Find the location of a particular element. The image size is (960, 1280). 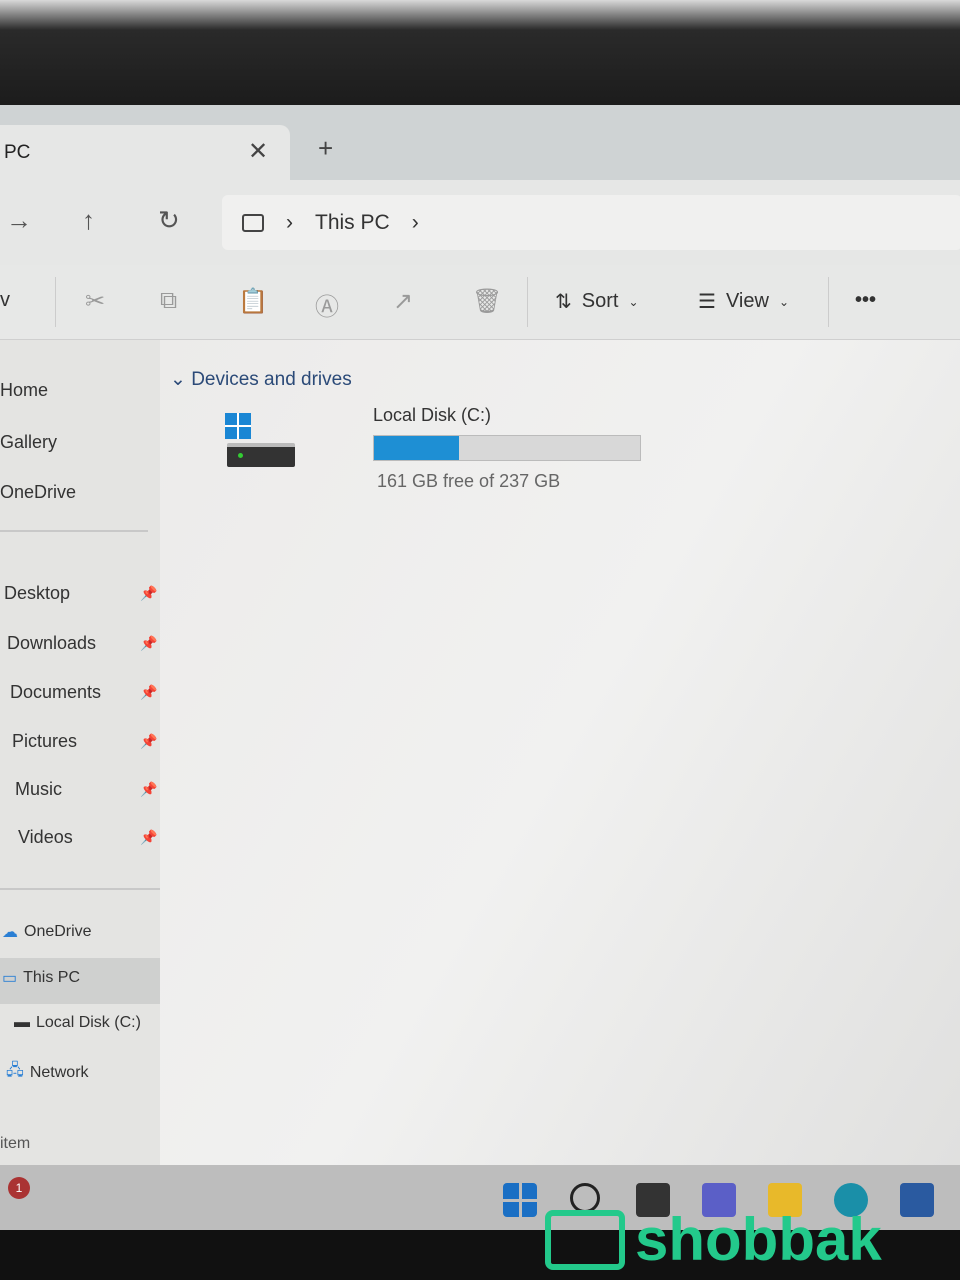

sidebar-item-onedrive-tree: ☁ OneDrive is located at coordinates (47, 932).